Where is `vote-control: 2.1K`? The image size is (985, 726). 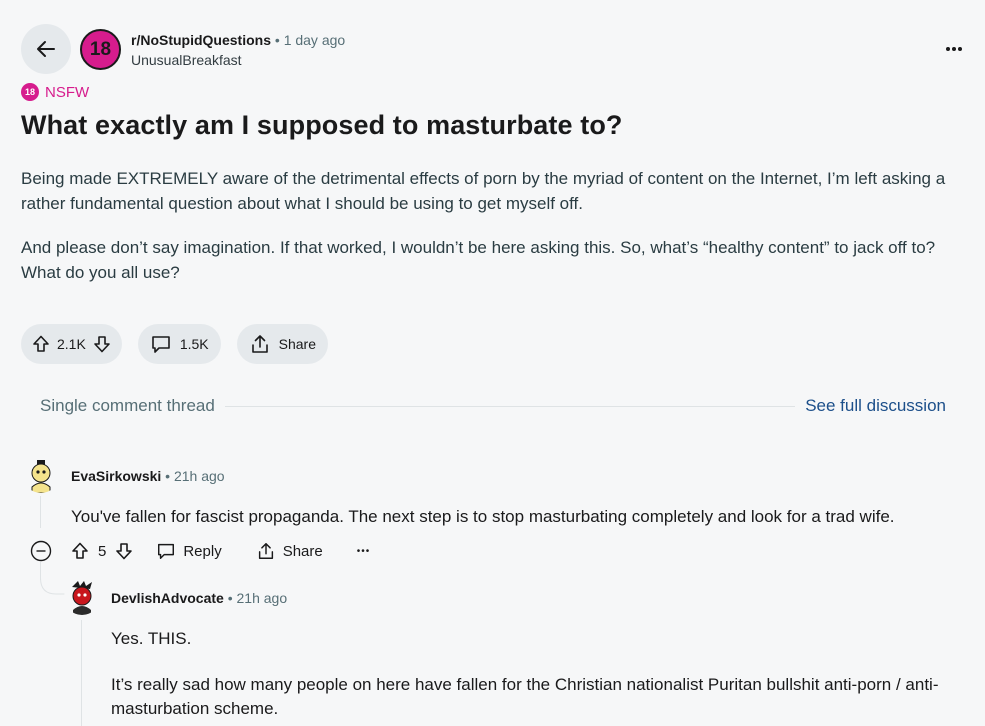 vote-control: 2.1K is located at coordinates (71, 344).